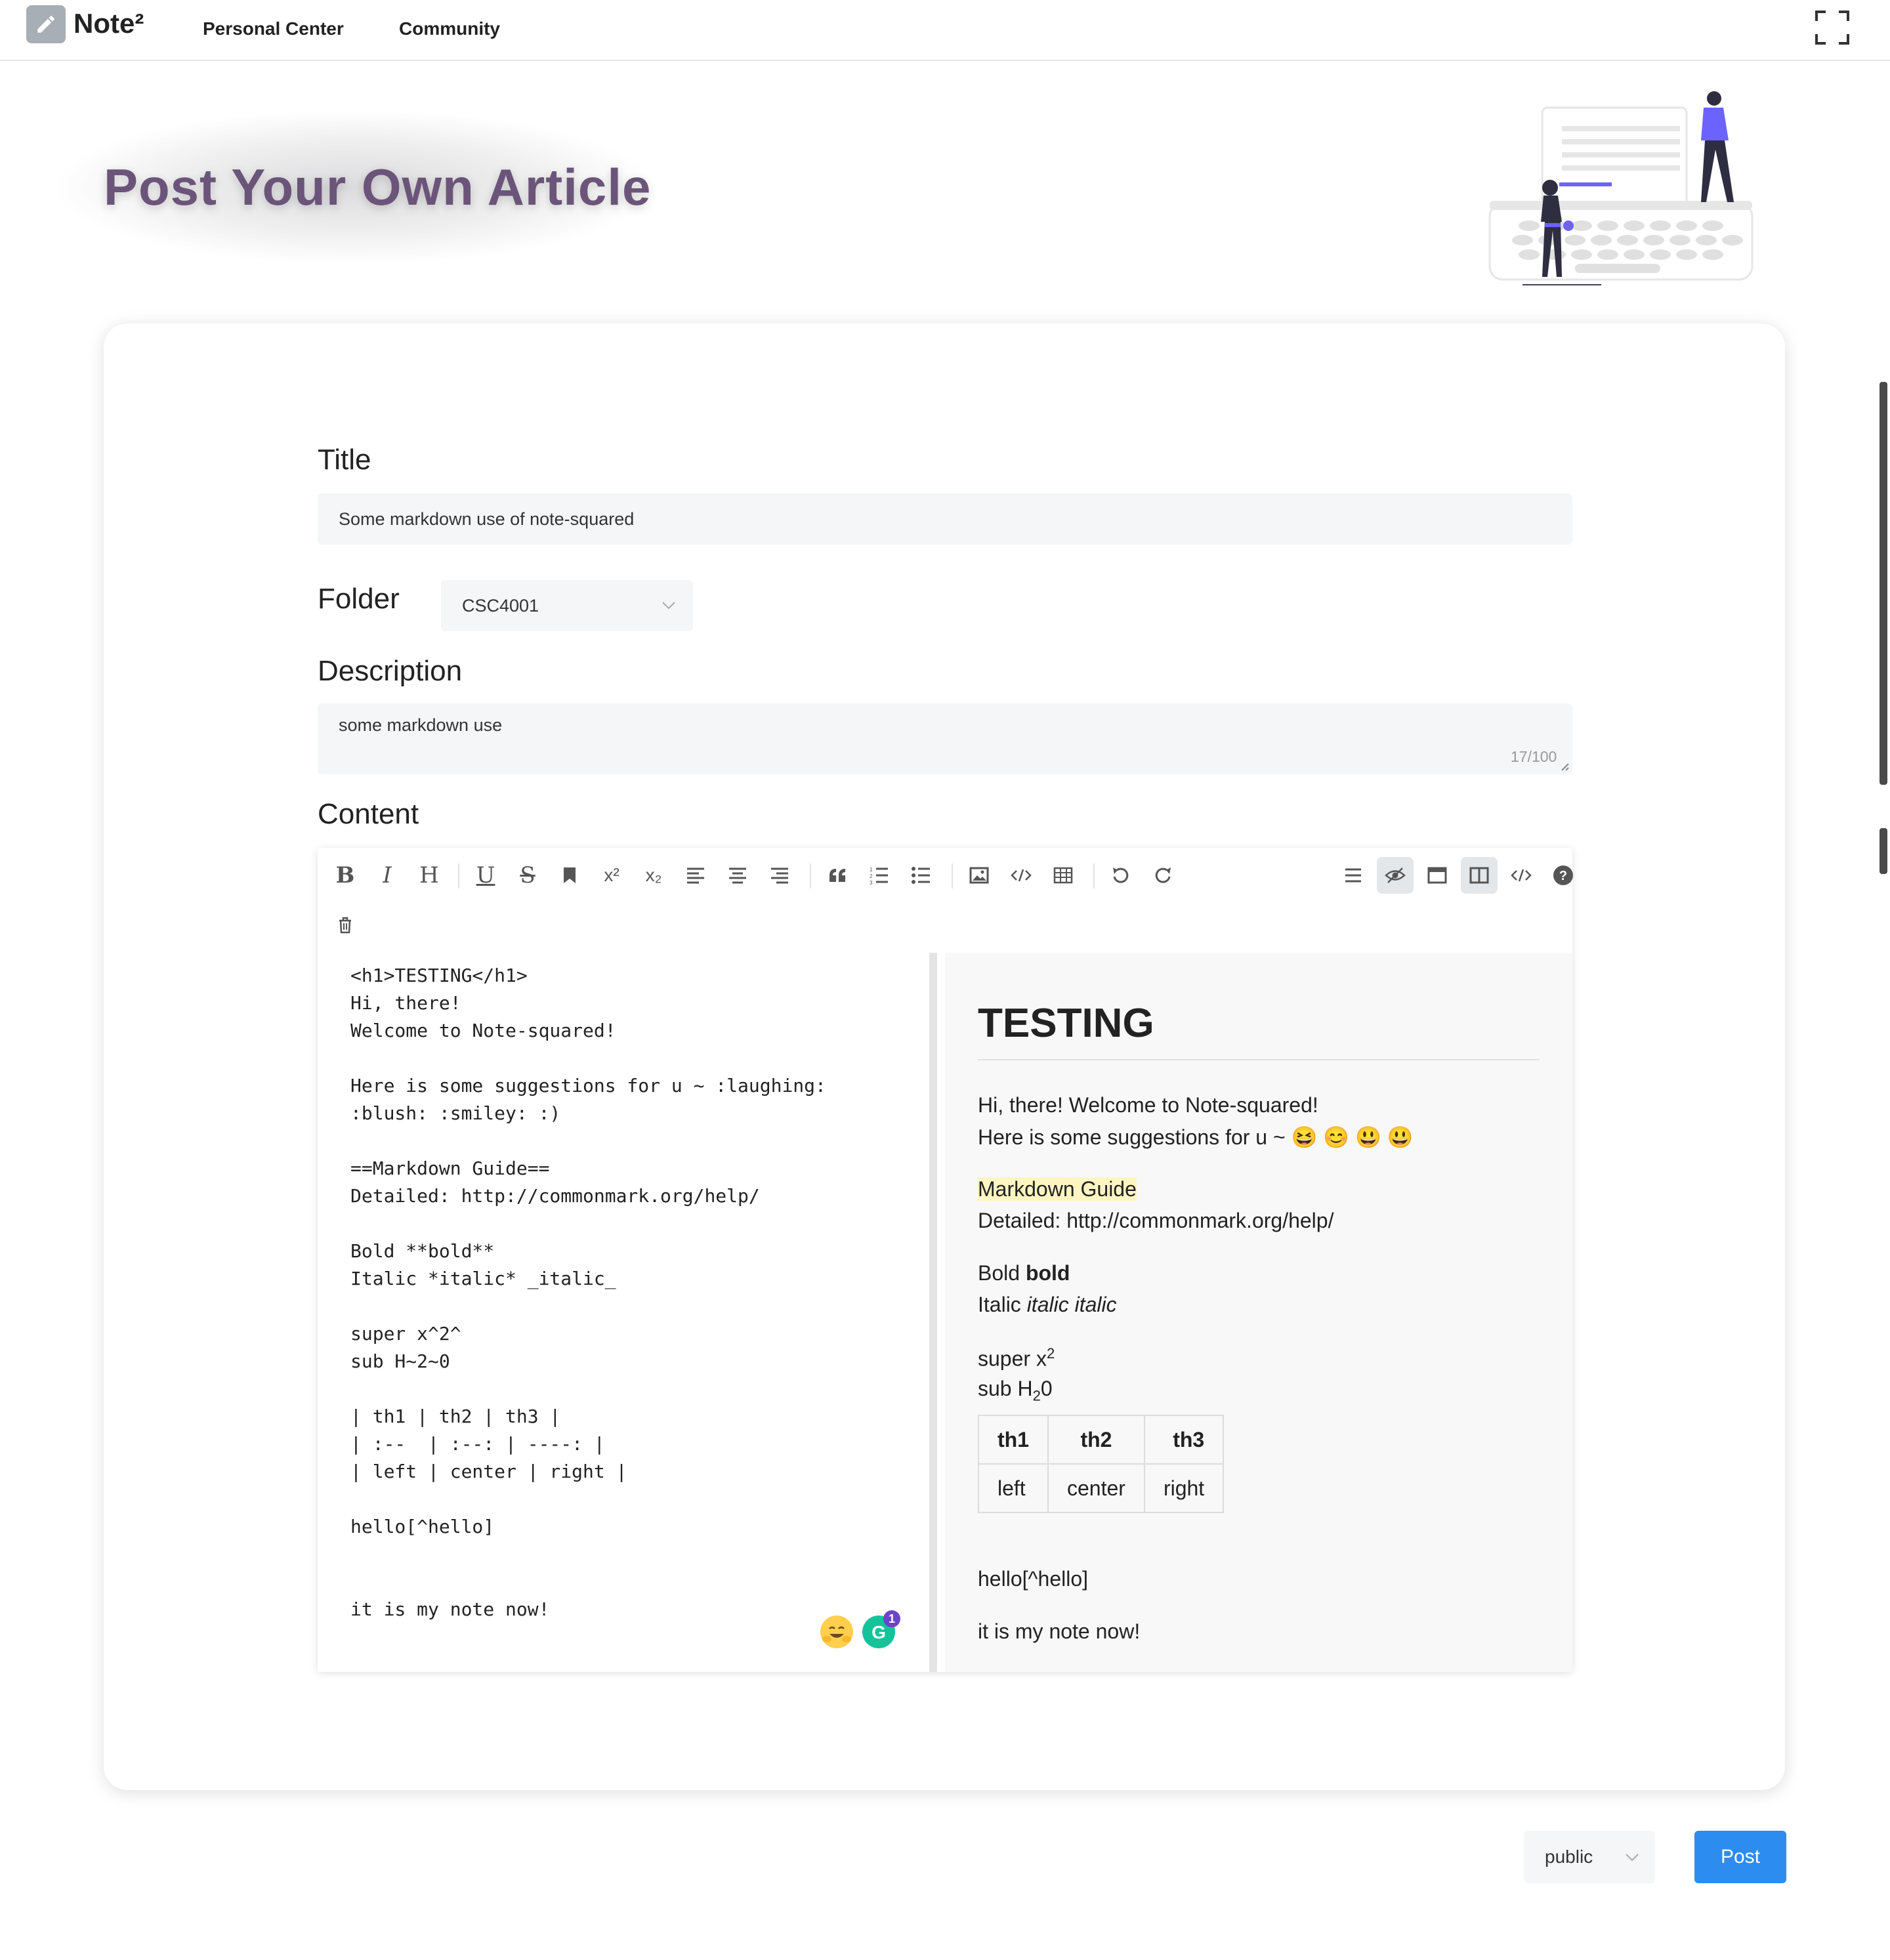 The image size is (1890, 1960). I want to click on unordered-list-icon, so click(921, 876).